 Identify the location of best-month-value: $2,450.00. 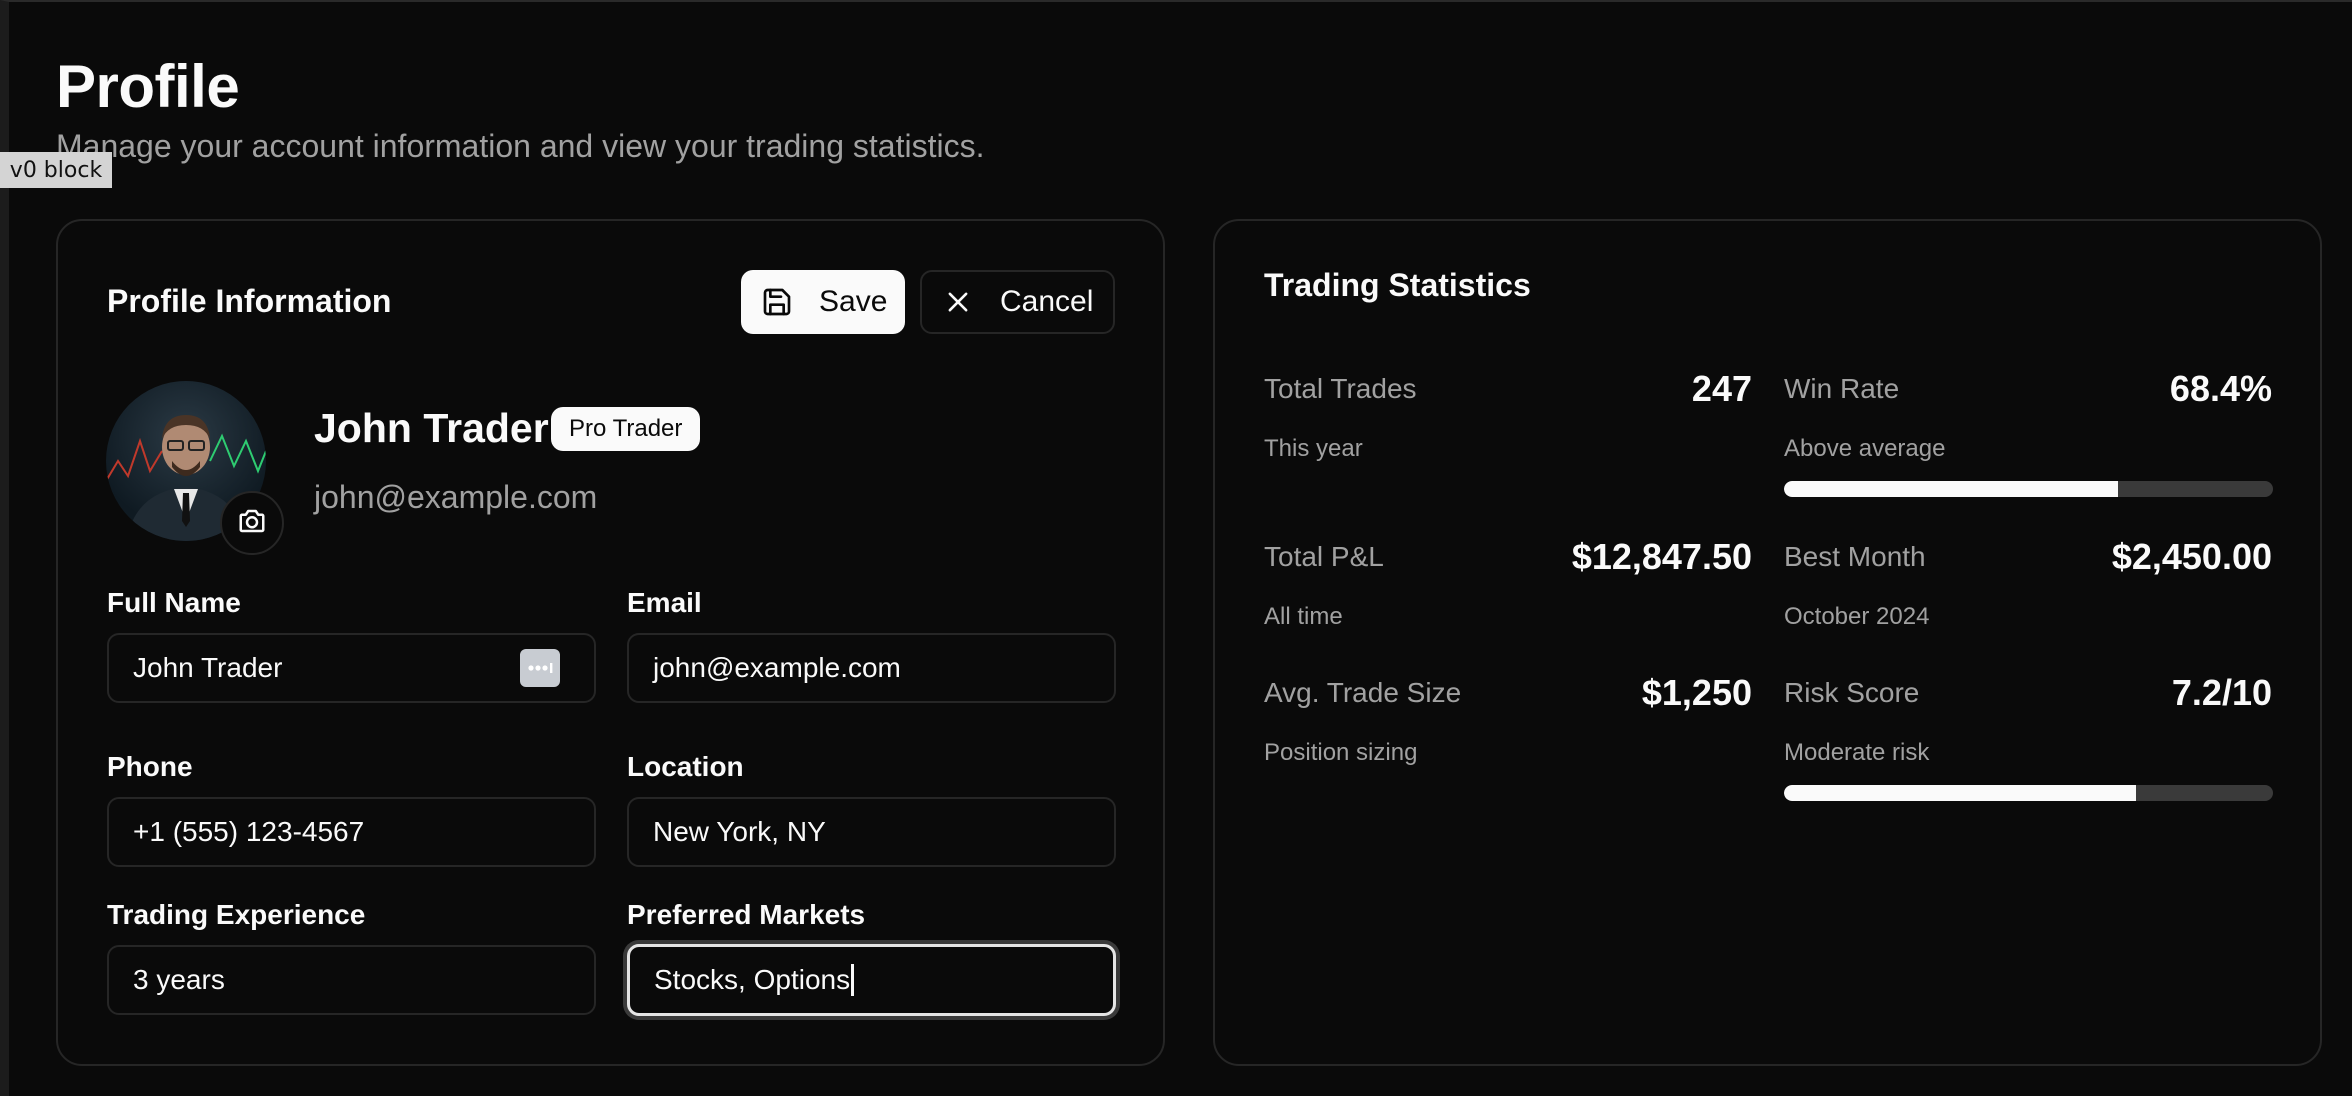
(2191, 556).